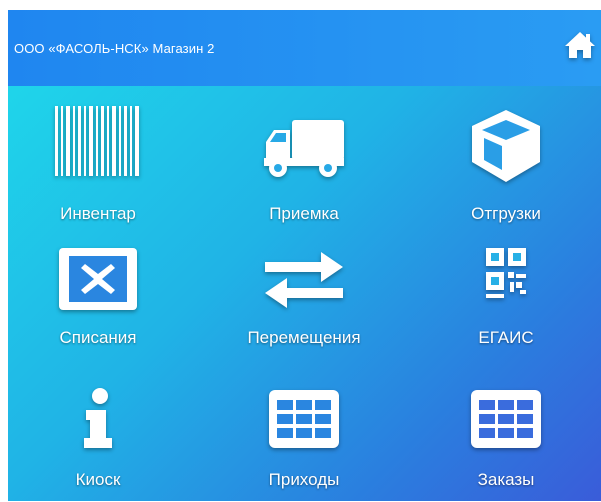  I want to click on tile-writeoffs: Списания, so click(98, 304).